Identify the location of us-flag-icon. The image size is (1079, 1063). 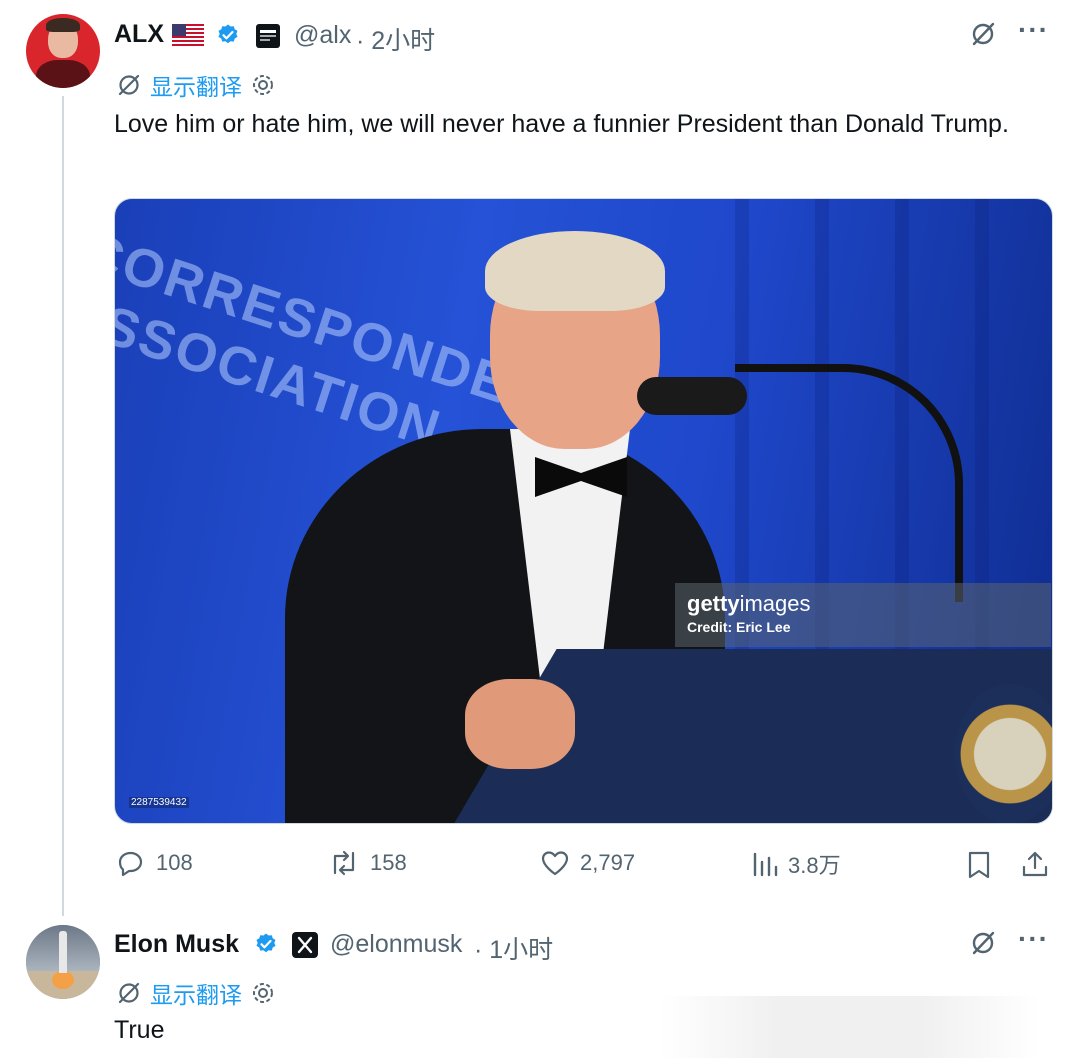
(188, 35).